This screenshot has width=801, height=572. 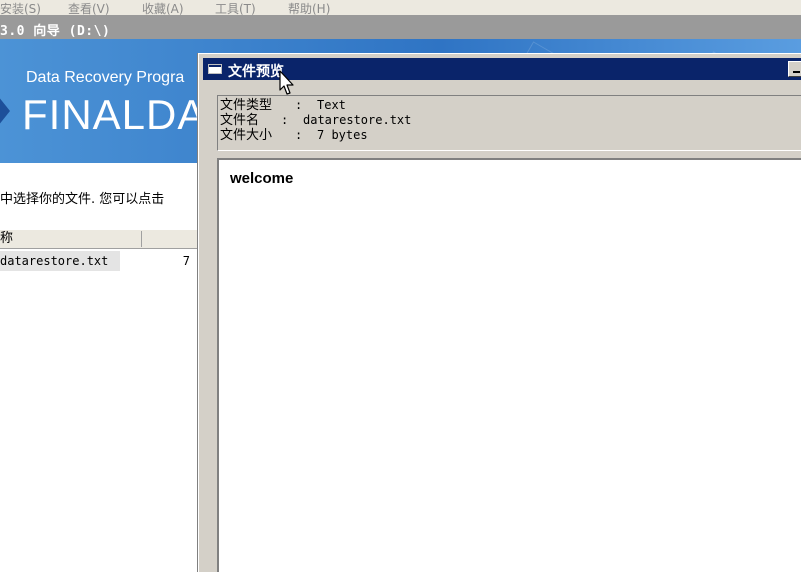 I want to click on menu-item-install: 安装(S), so click(x=20, y=9).